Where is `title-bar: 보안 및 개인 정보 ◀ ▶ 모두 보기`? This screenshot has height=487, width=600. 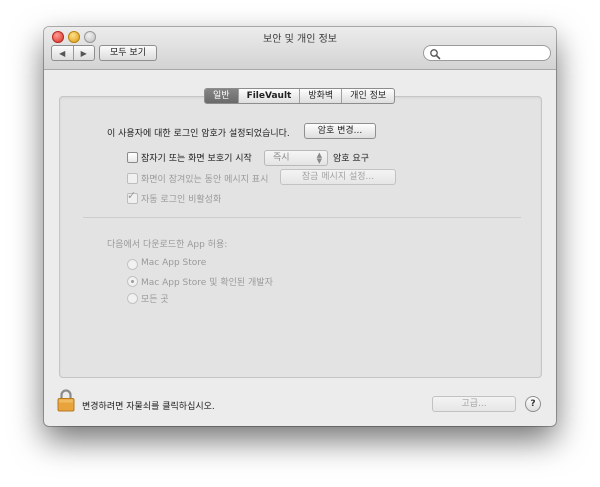 title-bar: 보안 및 개인 정보 ◀ ▶ 모두 보기 is located at coordinates (300, 48).